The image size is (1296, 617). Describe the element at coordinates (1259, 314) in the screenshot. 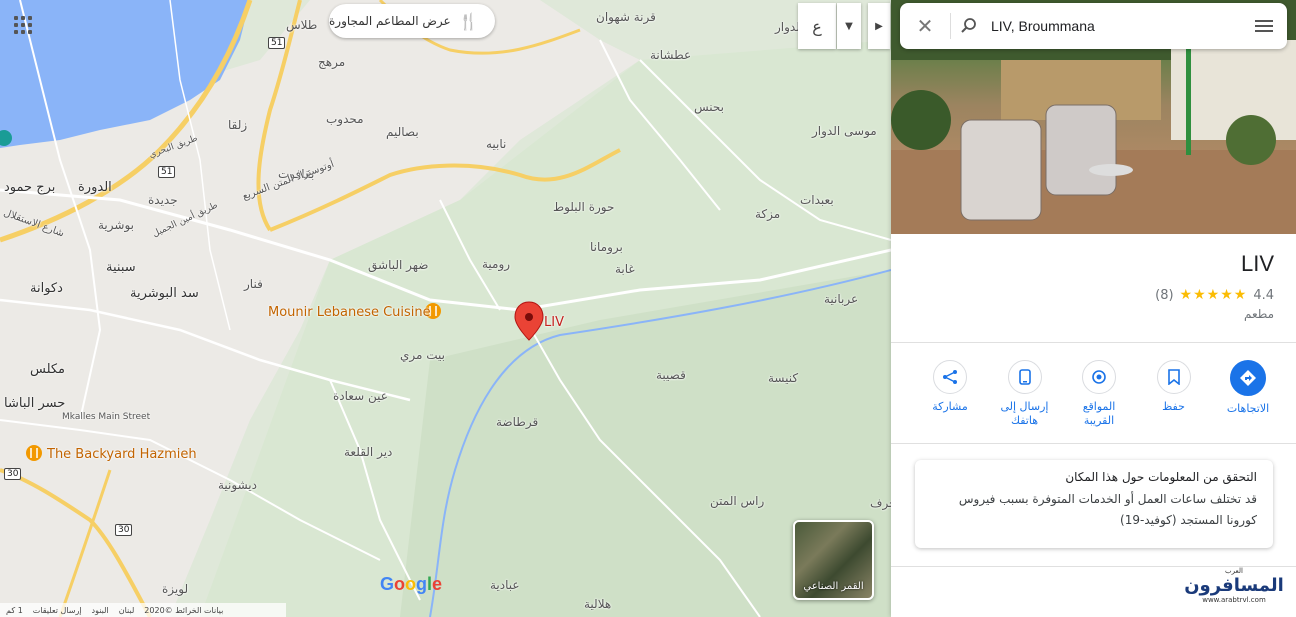

I see `place-category: مطعم` at that location.